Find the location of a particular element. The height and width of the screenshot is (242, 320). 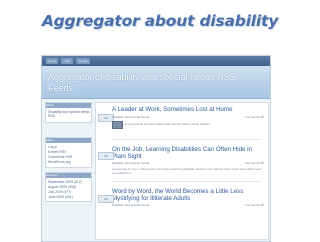

sidebar-about-box: About Disability and special needs RSS is located at coordinates (68, 112).